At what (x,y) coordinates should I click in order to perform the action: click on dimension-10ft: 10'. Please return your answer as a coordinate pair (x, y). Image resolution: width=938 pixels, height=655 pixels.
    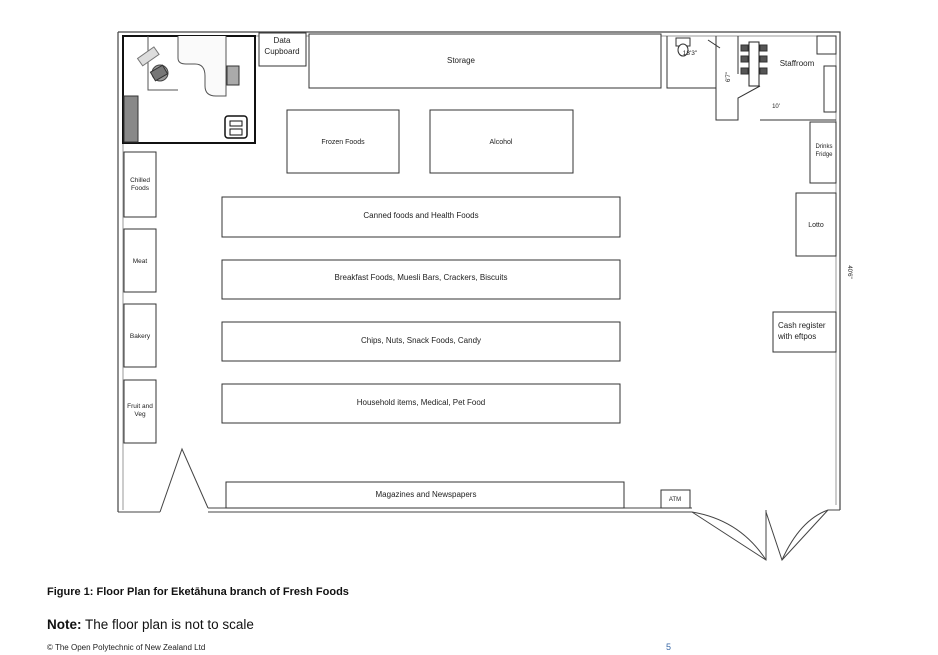
    Looking at the image, I should click on (776, 107).